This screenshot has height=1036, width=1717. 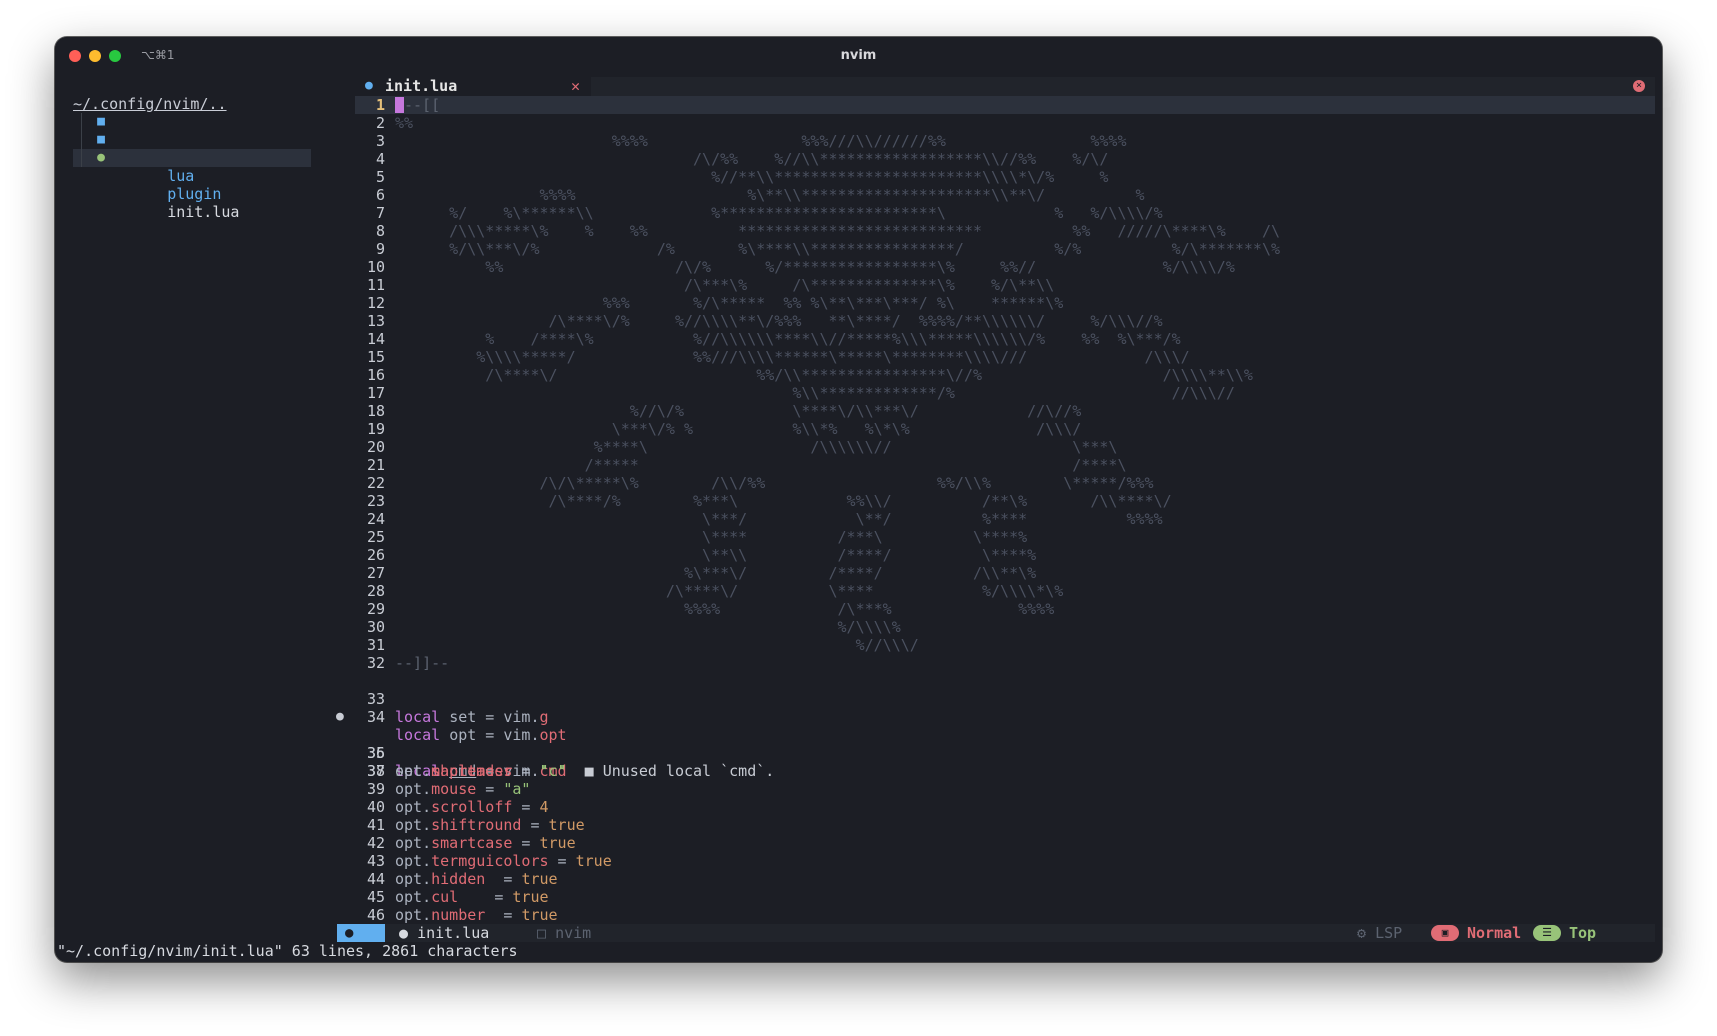 What do you see at coordinates (774, 483) in the screenshot?
I see `ascii-art-text: /\/\*****\% /\\/%% %%/\\% \*****/%%%` at bounding box center [774, 483].